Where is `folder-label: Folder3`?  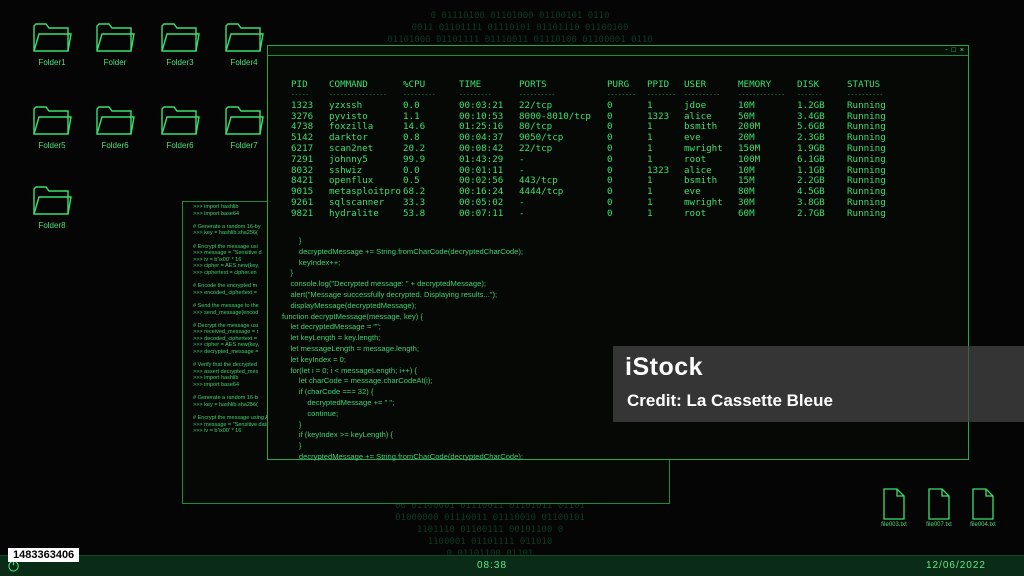
folder-label: Folder3 is located at coordinates (180, 62).